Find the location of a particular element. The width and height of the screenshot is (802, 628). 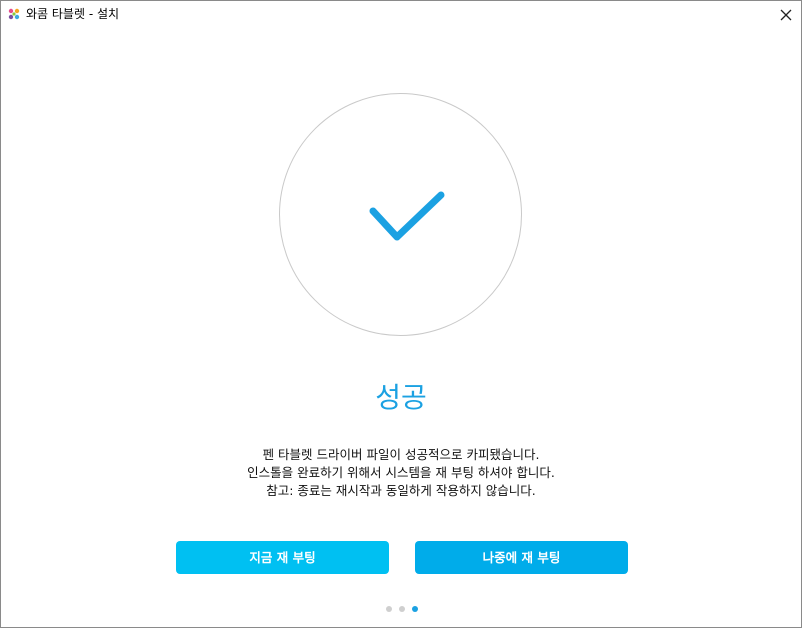

message-line: 펜 타블렛 드라이버 파일이 성공적으로 카피됐습니다. is located at coordinates (401, 454).